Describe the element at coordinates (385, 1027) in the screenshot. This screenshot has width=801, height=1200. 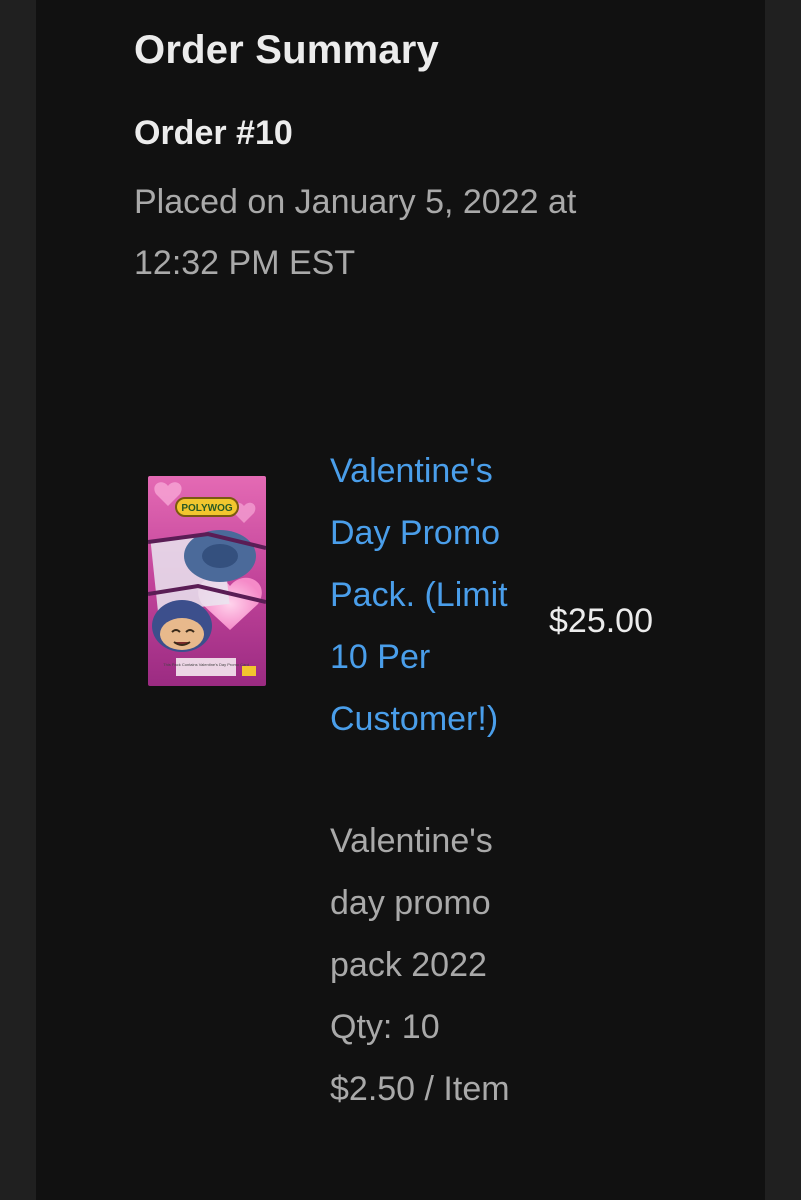
I see `product-quantity: Qty: 10` at that location.